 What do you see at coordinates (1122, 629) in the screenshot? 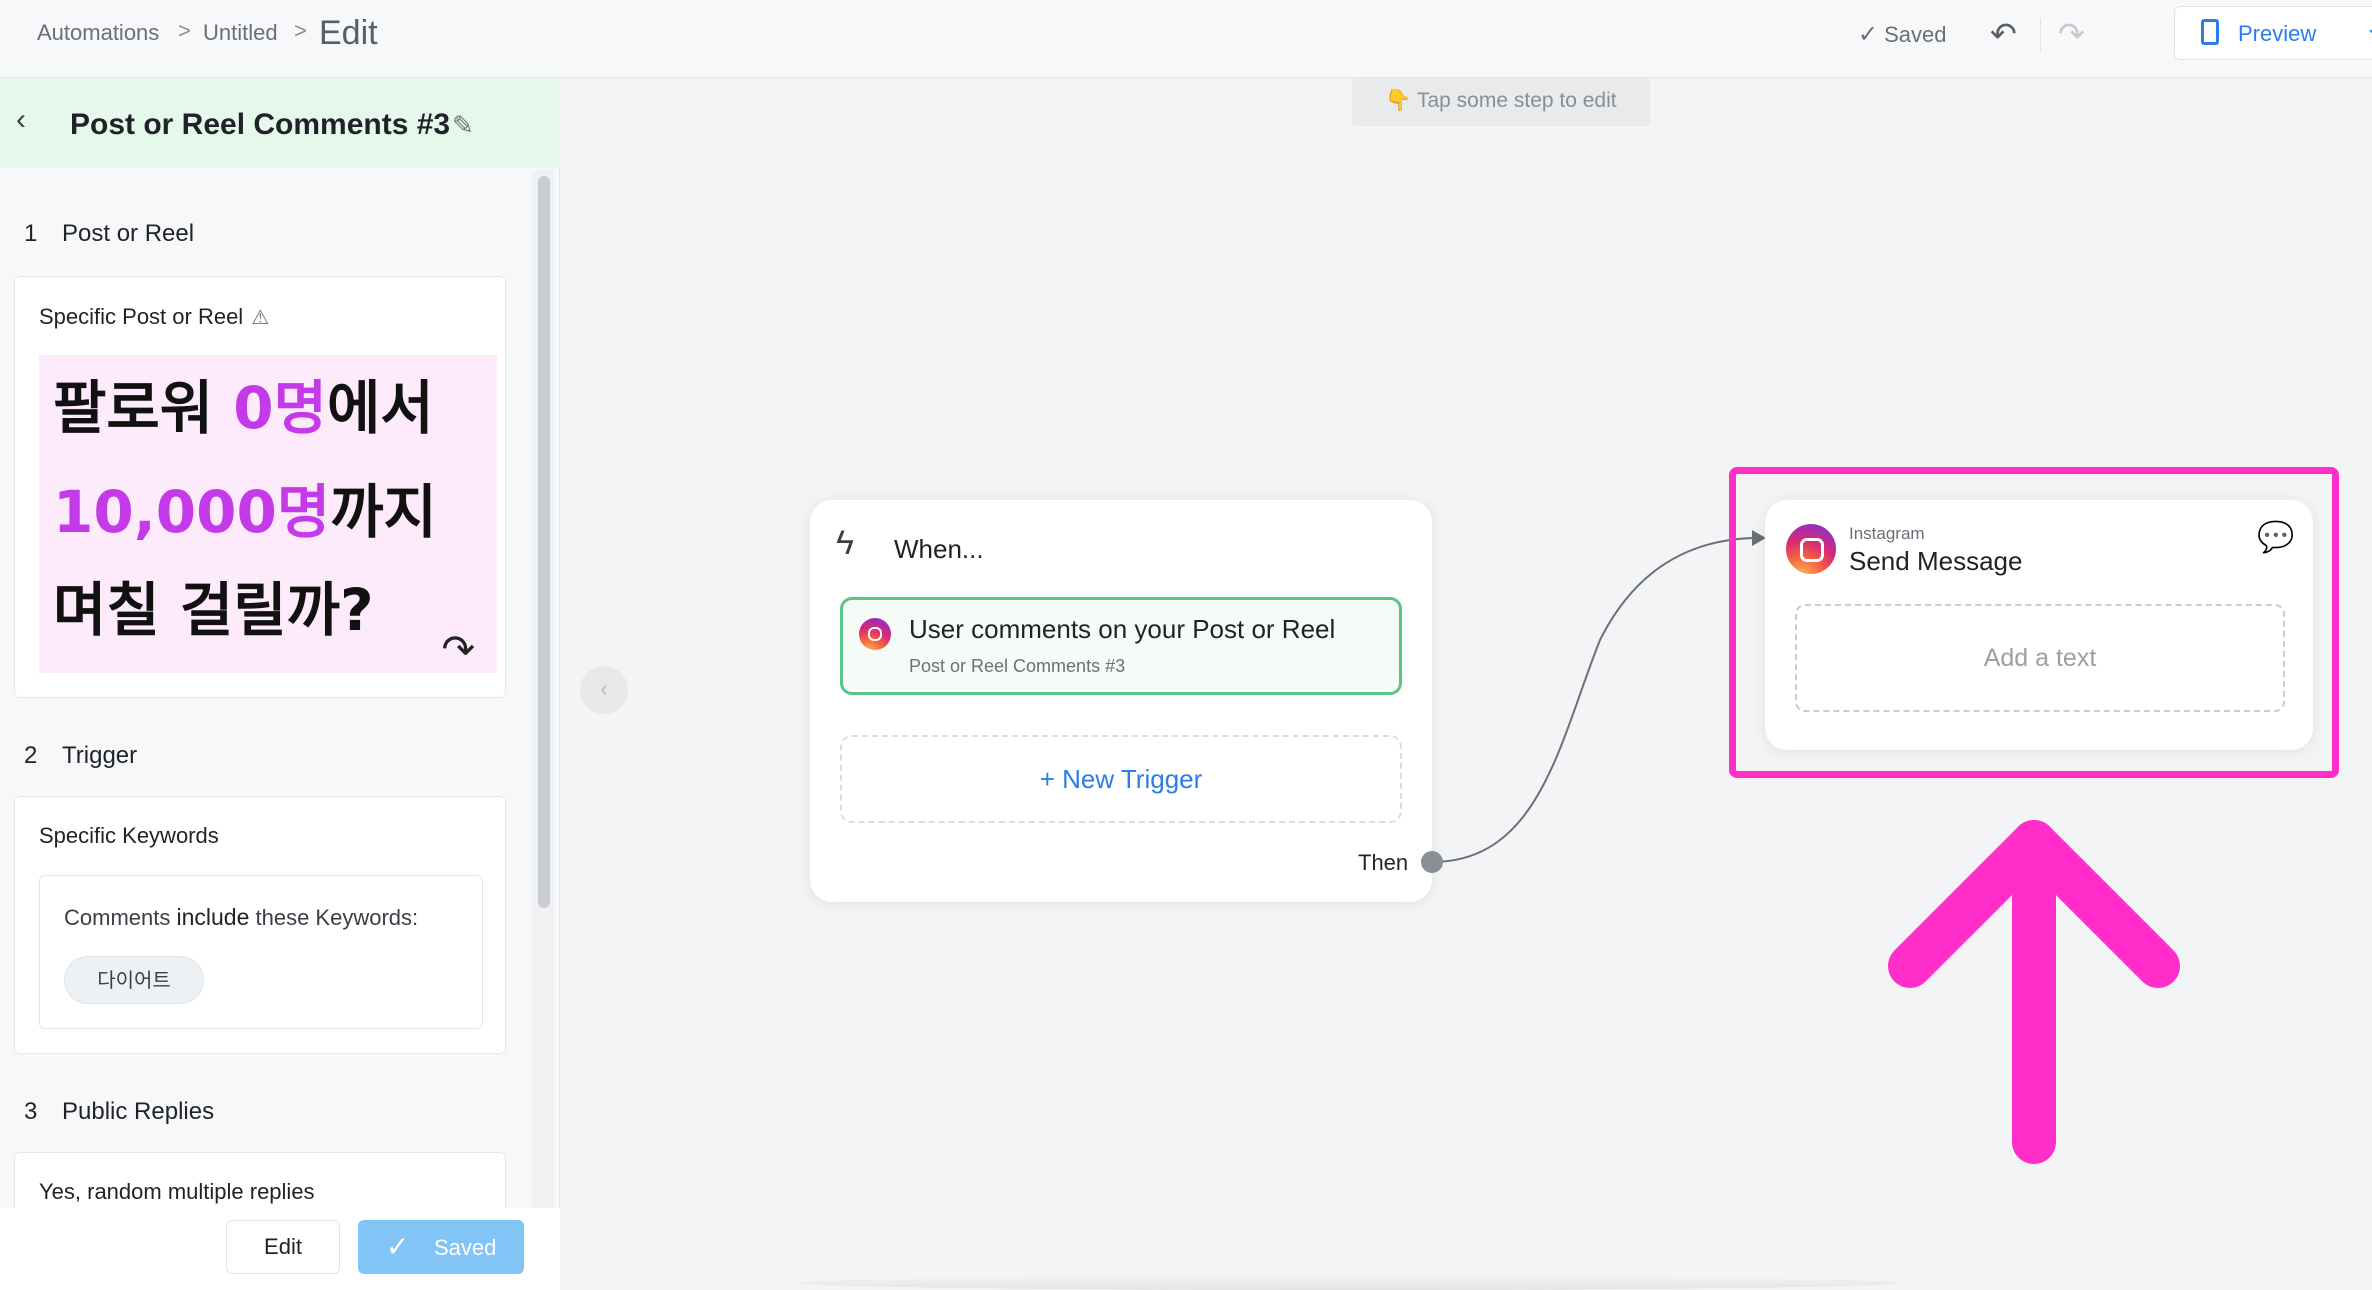
I see `trigger-item-title: User comments on your Post or Reel` at bounding box center [1122, 629].